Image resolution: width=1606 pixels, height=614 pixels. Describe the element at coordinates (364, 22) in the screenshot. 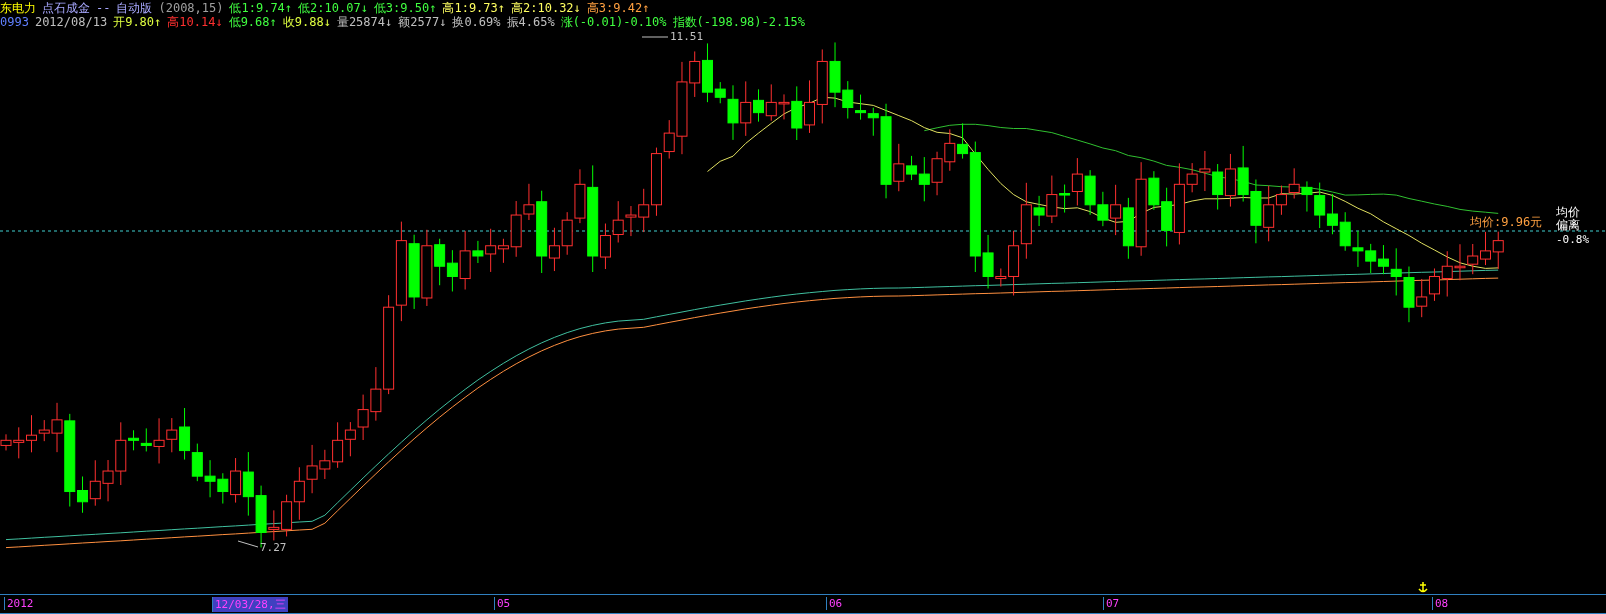

I see `quote-text: 量25874↓` at that location.